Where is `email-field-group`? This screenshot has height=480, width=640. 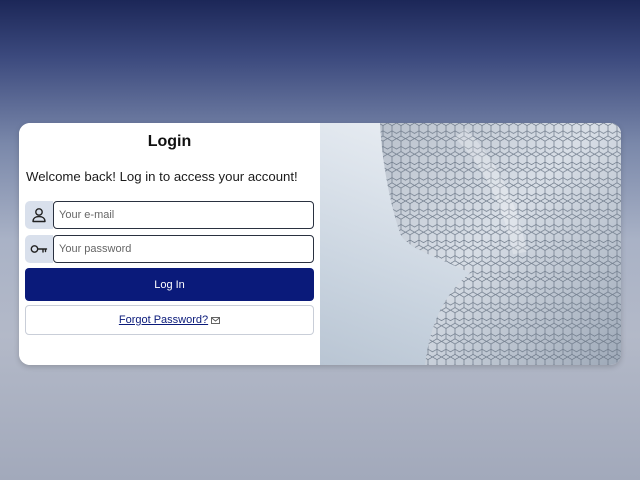
email-field-group is located at coordinates (169, 215).